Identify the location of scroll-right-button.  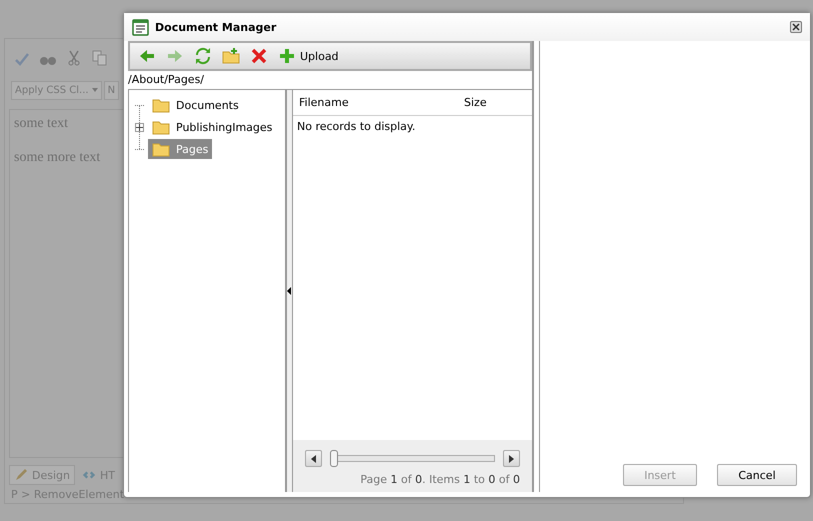
(511, 458).